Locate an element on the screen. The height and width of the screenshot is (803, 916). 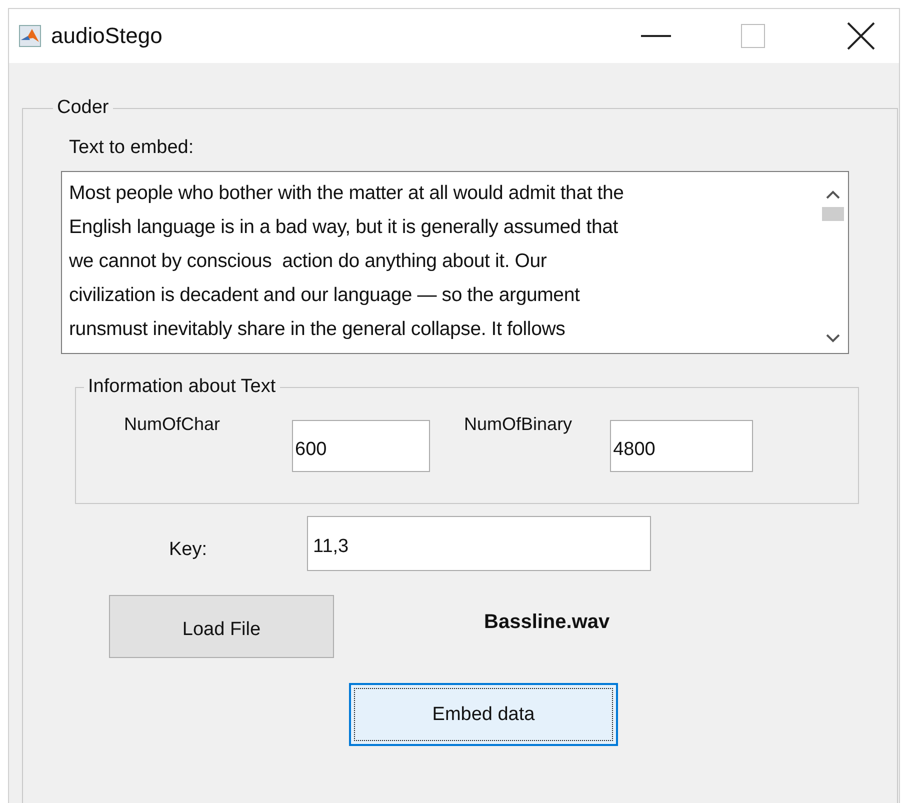
panel-title: Coder is located at coordinates (83, 108).